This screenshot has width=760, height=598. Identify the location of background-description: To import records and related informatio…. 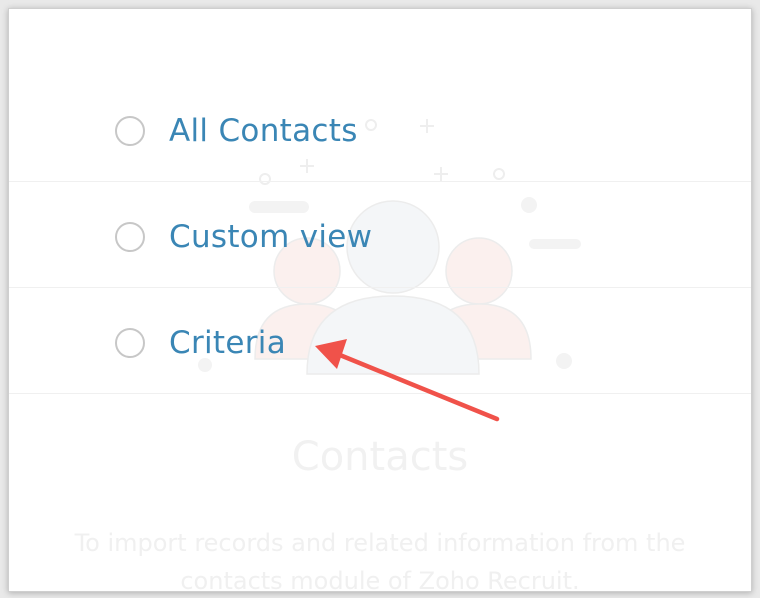
(380, 560).